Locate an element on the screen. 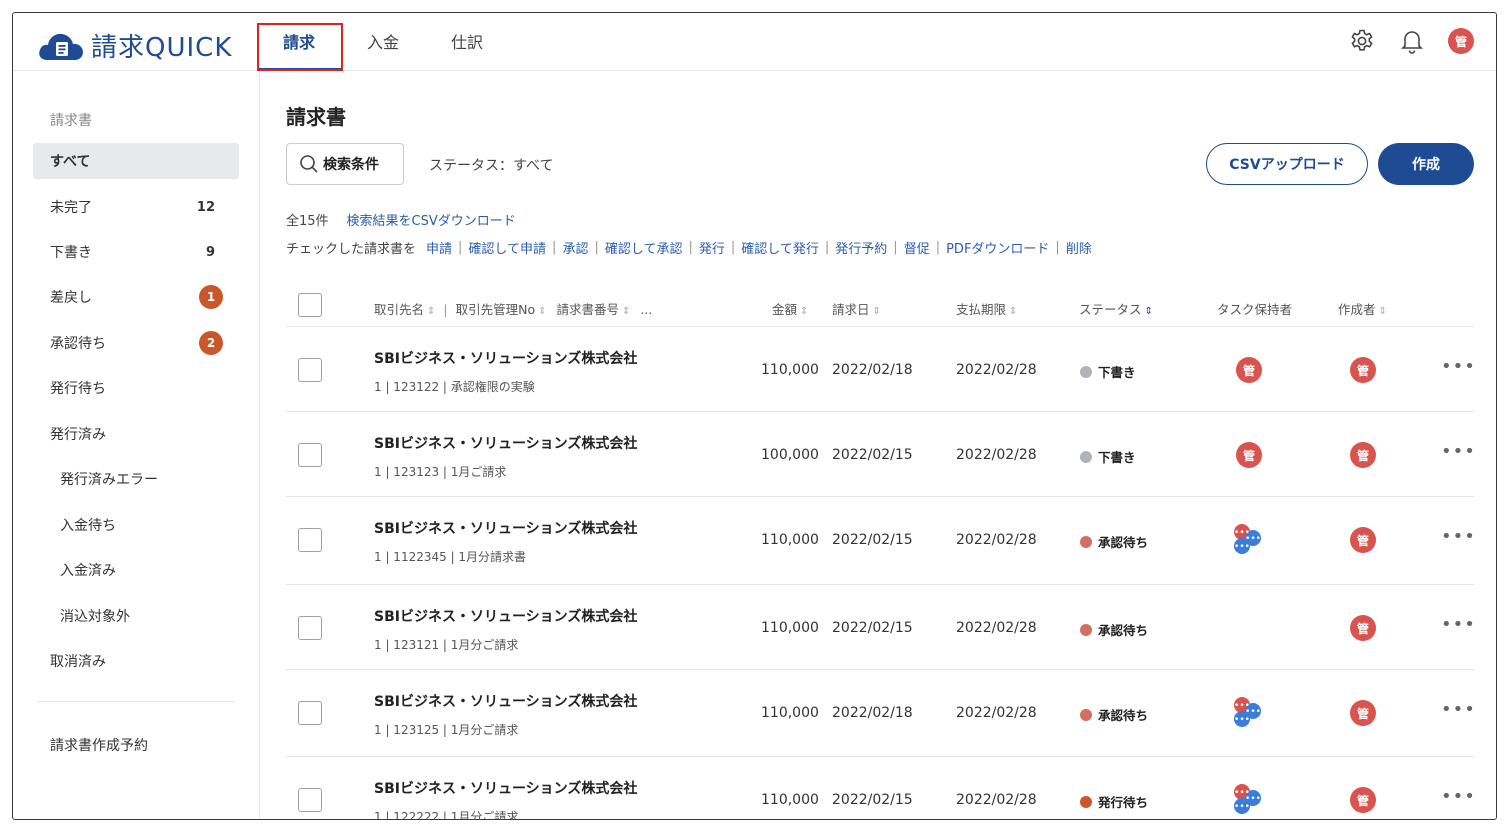 The height and width of the screenshot is (832, 1510). tab-payment-label: 入金 is located at coordinates (383, 42).